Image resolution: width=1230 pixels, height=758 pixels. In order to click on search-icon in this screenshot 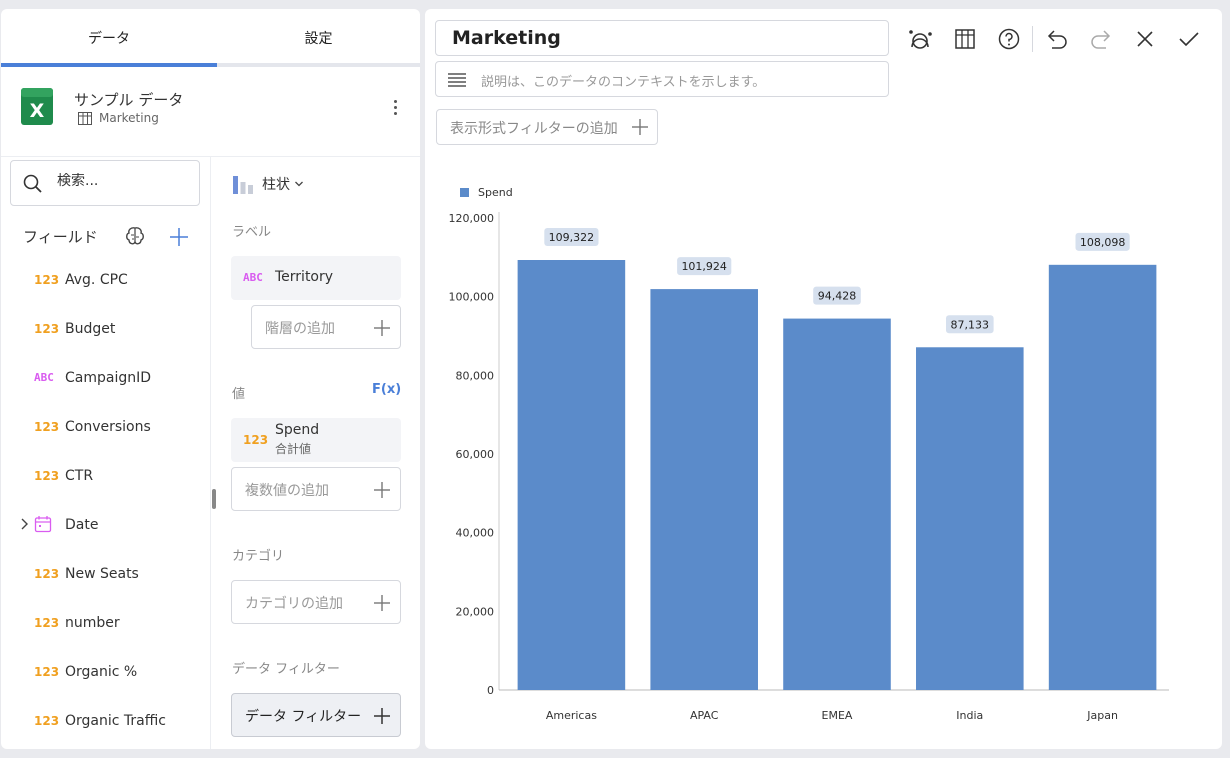, I will do `click(32, 183)`.